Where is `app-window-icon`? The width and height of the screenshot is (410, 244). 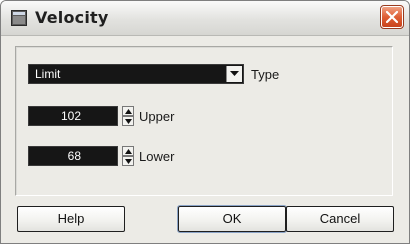 app-window-icon is located at coordinates (19, 18).